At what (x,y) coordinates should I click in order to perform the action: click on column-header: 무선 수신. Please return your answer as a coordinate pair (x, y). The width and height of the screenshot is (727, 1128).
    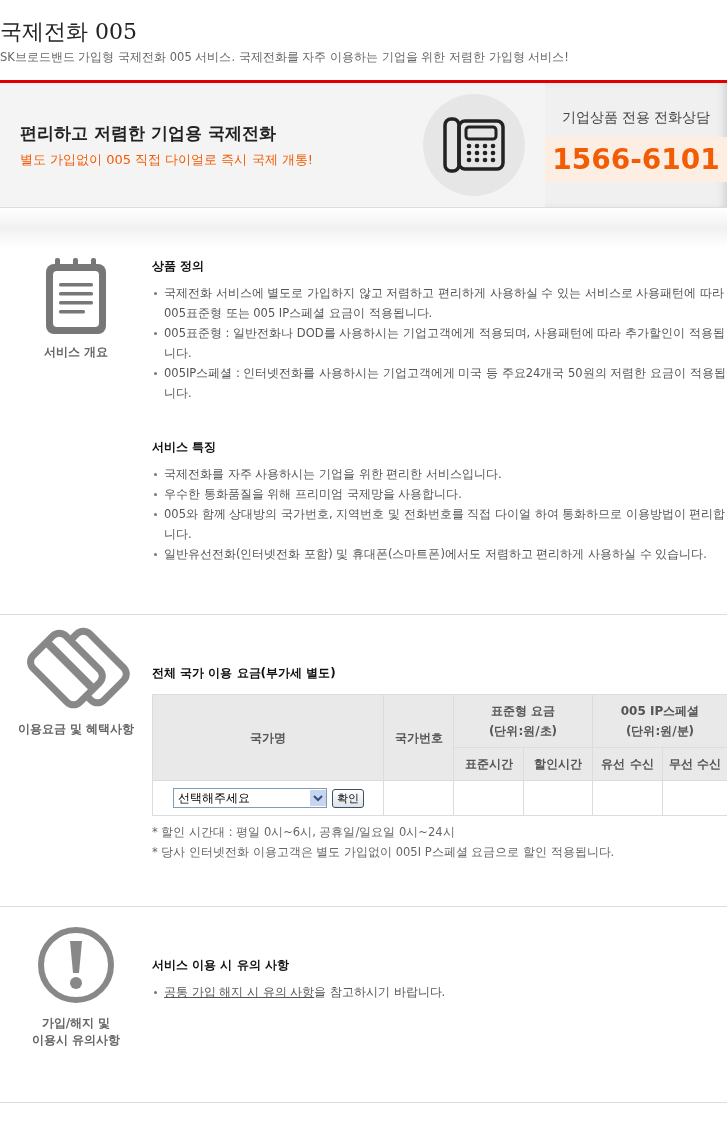
    Looking at the image, I should click on (694, 764).